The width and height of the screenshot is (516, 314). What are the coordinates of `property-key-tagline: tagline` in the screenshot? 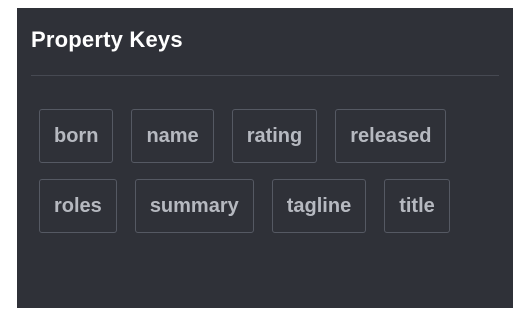 It's located at (319, 206).